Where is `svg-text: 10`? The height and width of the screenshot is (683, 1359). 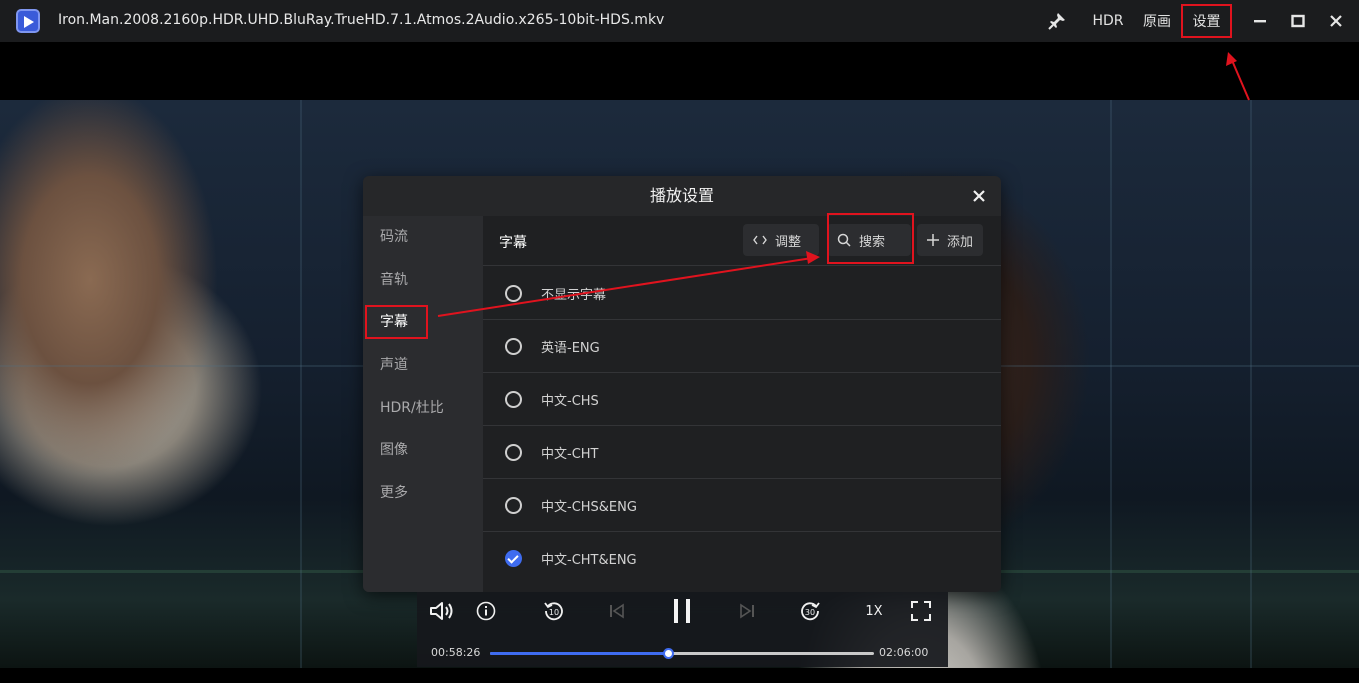 svg-text: 10 is located at coordinates (554, 612).